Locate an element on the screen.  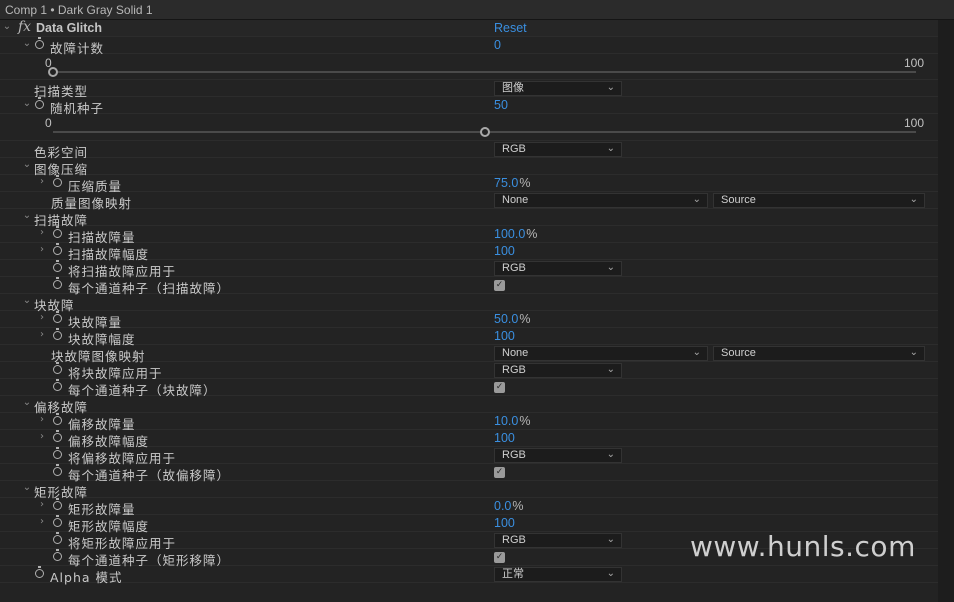
value-number: 50.0 is located at coordinates (506, 319).